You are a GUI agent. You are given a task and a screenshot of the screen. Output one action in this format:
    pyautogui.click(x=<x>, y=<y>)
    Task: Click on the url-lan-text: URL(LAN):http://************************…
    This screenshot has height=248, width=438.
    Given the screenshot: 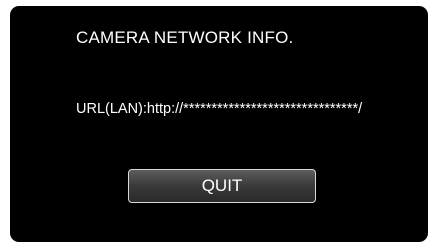 What is the action you would take?
    pyautogui.click(x=219, y=109)
    